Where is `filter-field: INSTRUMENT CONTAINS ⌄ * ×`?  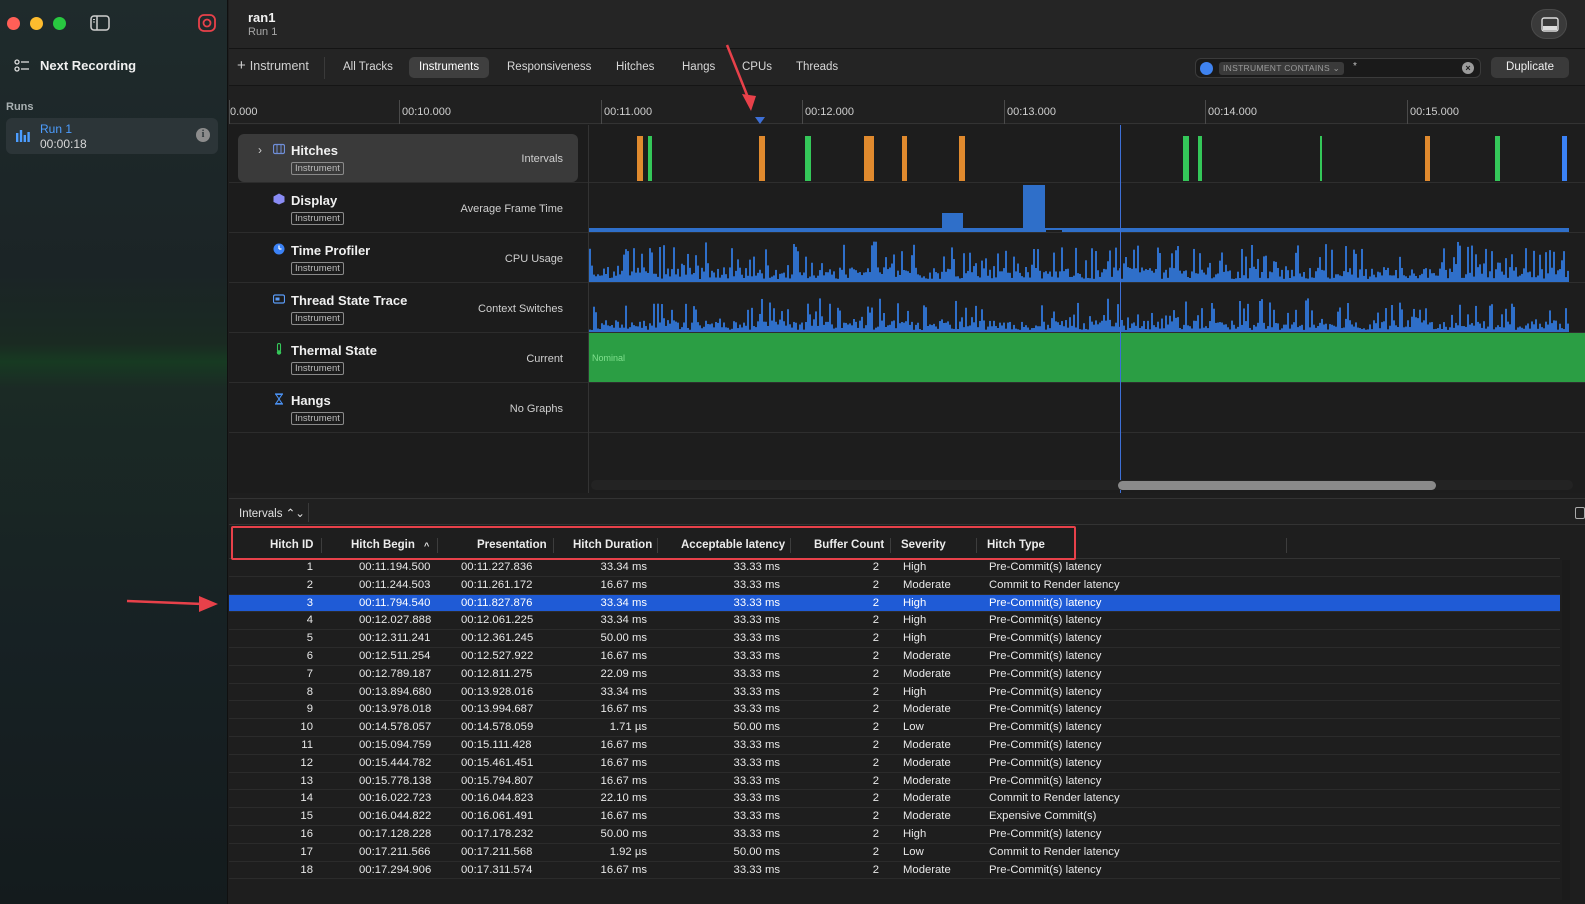
filter-field: INSTRUMENT CONTAINS ⌄ * × is located at coordinates (1338, 68).